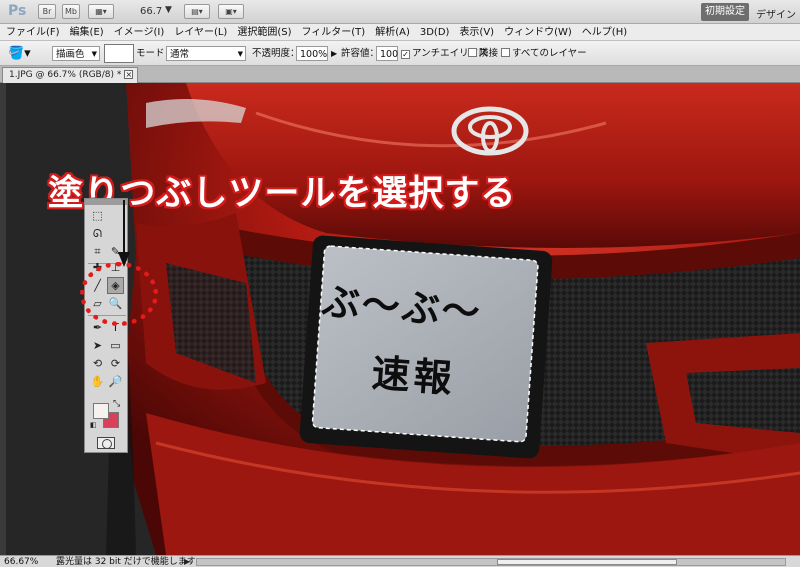  Describe the element at coordinates (414, 375) in the screenshot. I see `plate-text-line2: 速報` at that location.